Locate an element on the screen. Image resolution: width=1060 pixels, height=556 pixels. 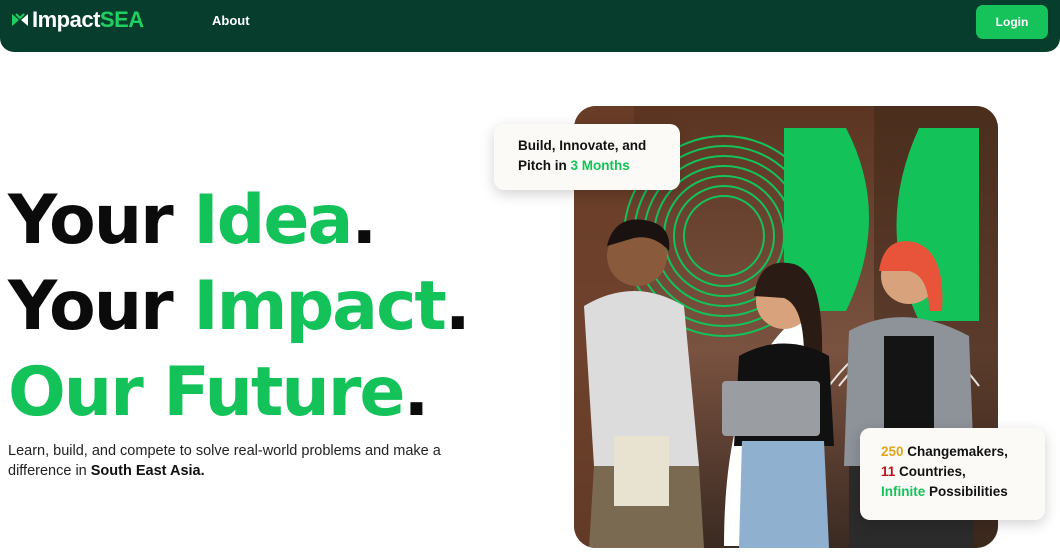
stat-possibilities: Infinite Possibilities is located at coordinates (944, 491).